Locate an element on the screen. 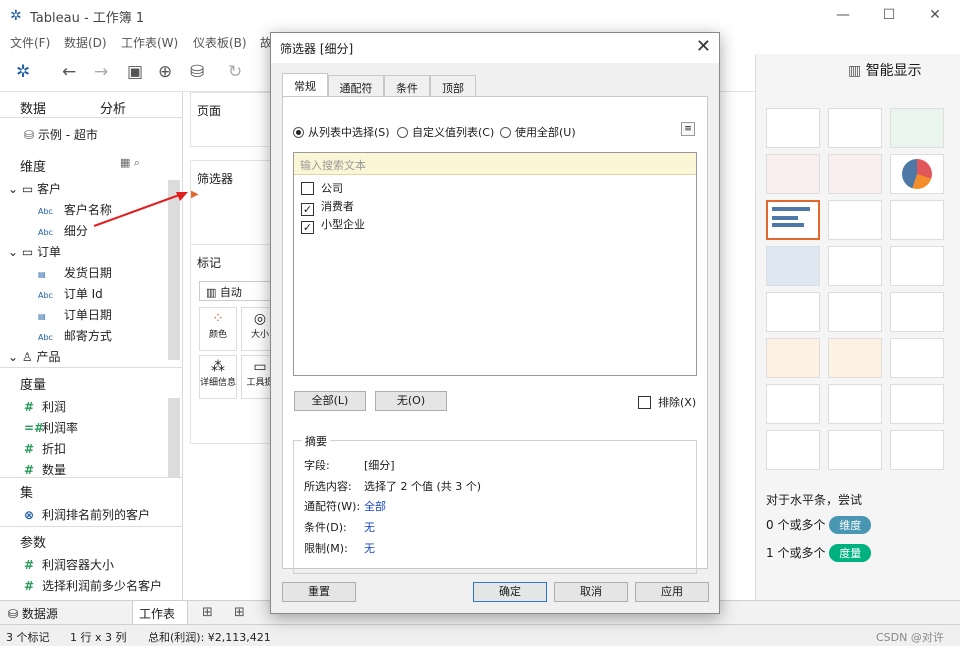 This screenshot has width=960, height=646. menu-data: 数据(D) is located at coordinates (85, 42).